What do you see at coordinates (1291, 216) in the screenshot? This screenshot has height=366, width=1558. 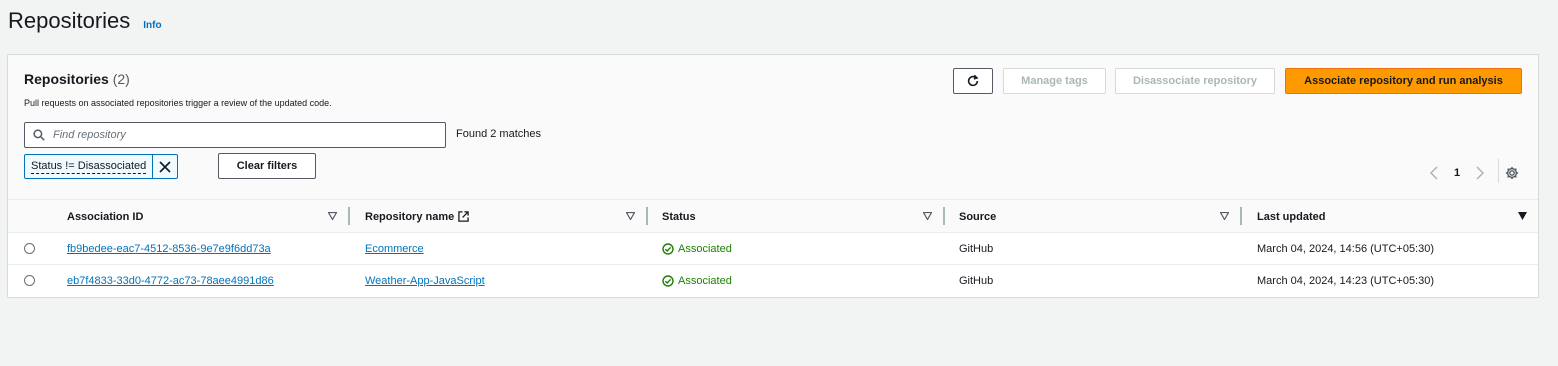 I see `column-header-last-updated: Last updated` at bounding box center [1291, 216].